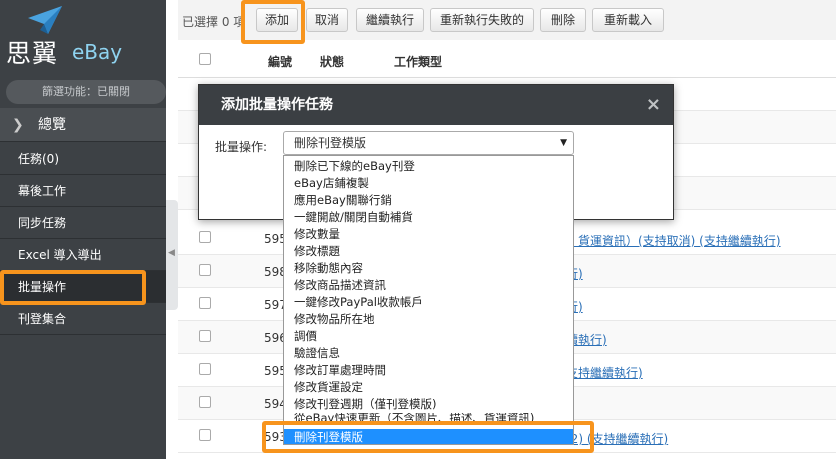 The height and width of the screenshot is (459, 836). What do you see at coordinates (428, 436) in the screenshot?
I see `option-item-selected: 刪除刊登模版` at bounding box center [428, 436].